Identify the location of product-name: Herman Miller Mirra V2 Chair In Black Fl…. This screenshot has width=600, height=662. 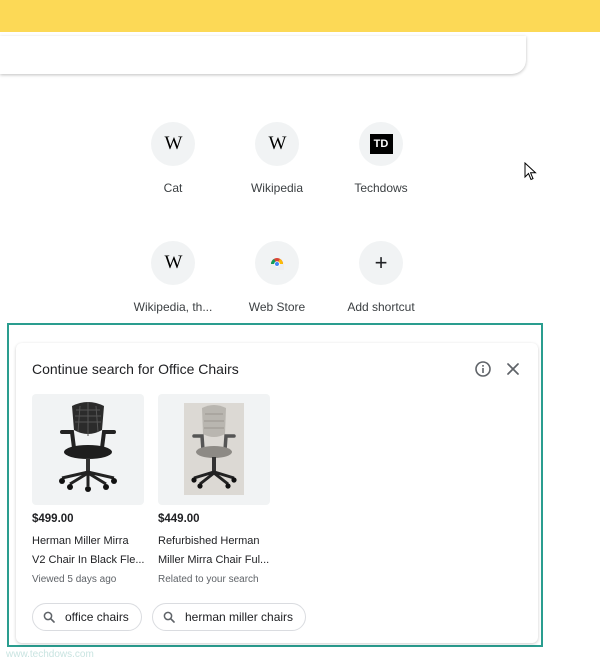
(88, 551).